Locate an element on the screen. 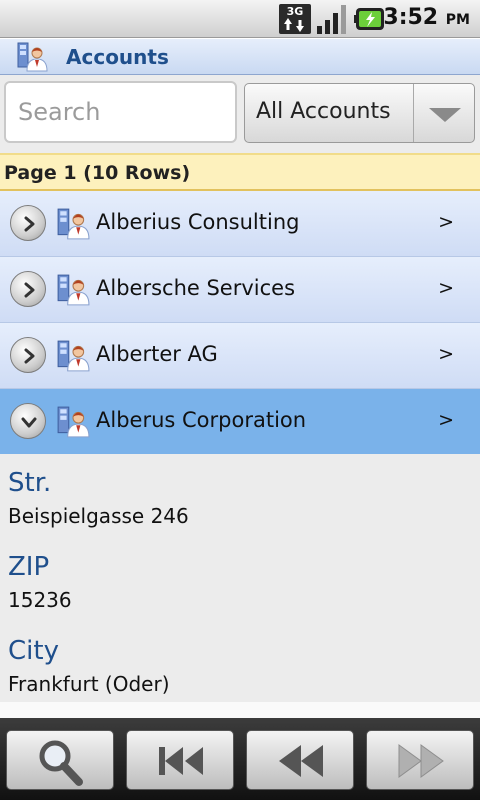 The height and width of the screenshot is (800, 480). search-icon is located at coordinates (61, 763).